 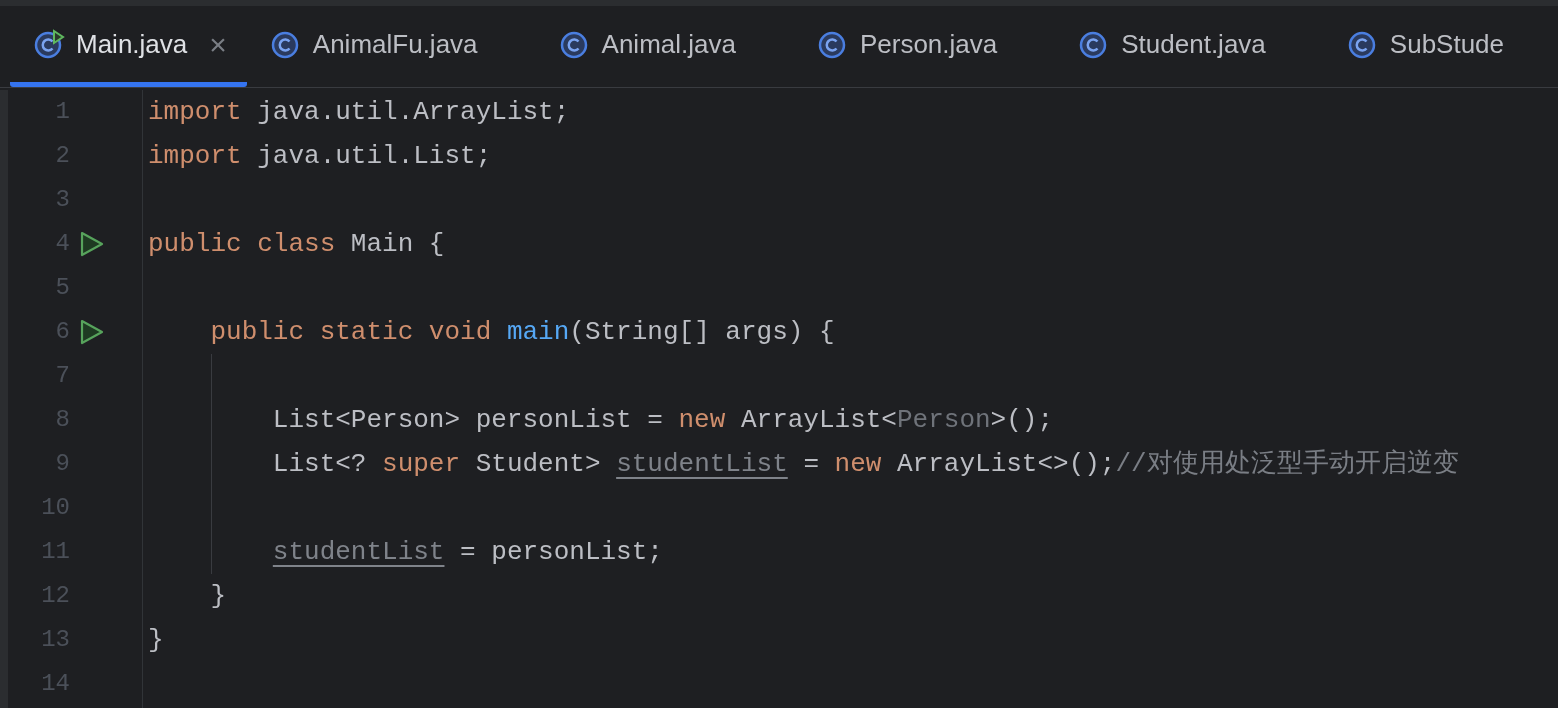 What do you see at coordinates (1189, 46) in the screenshot?
I see `editor-tab: Student.java` at bounding box center [1189, 46].